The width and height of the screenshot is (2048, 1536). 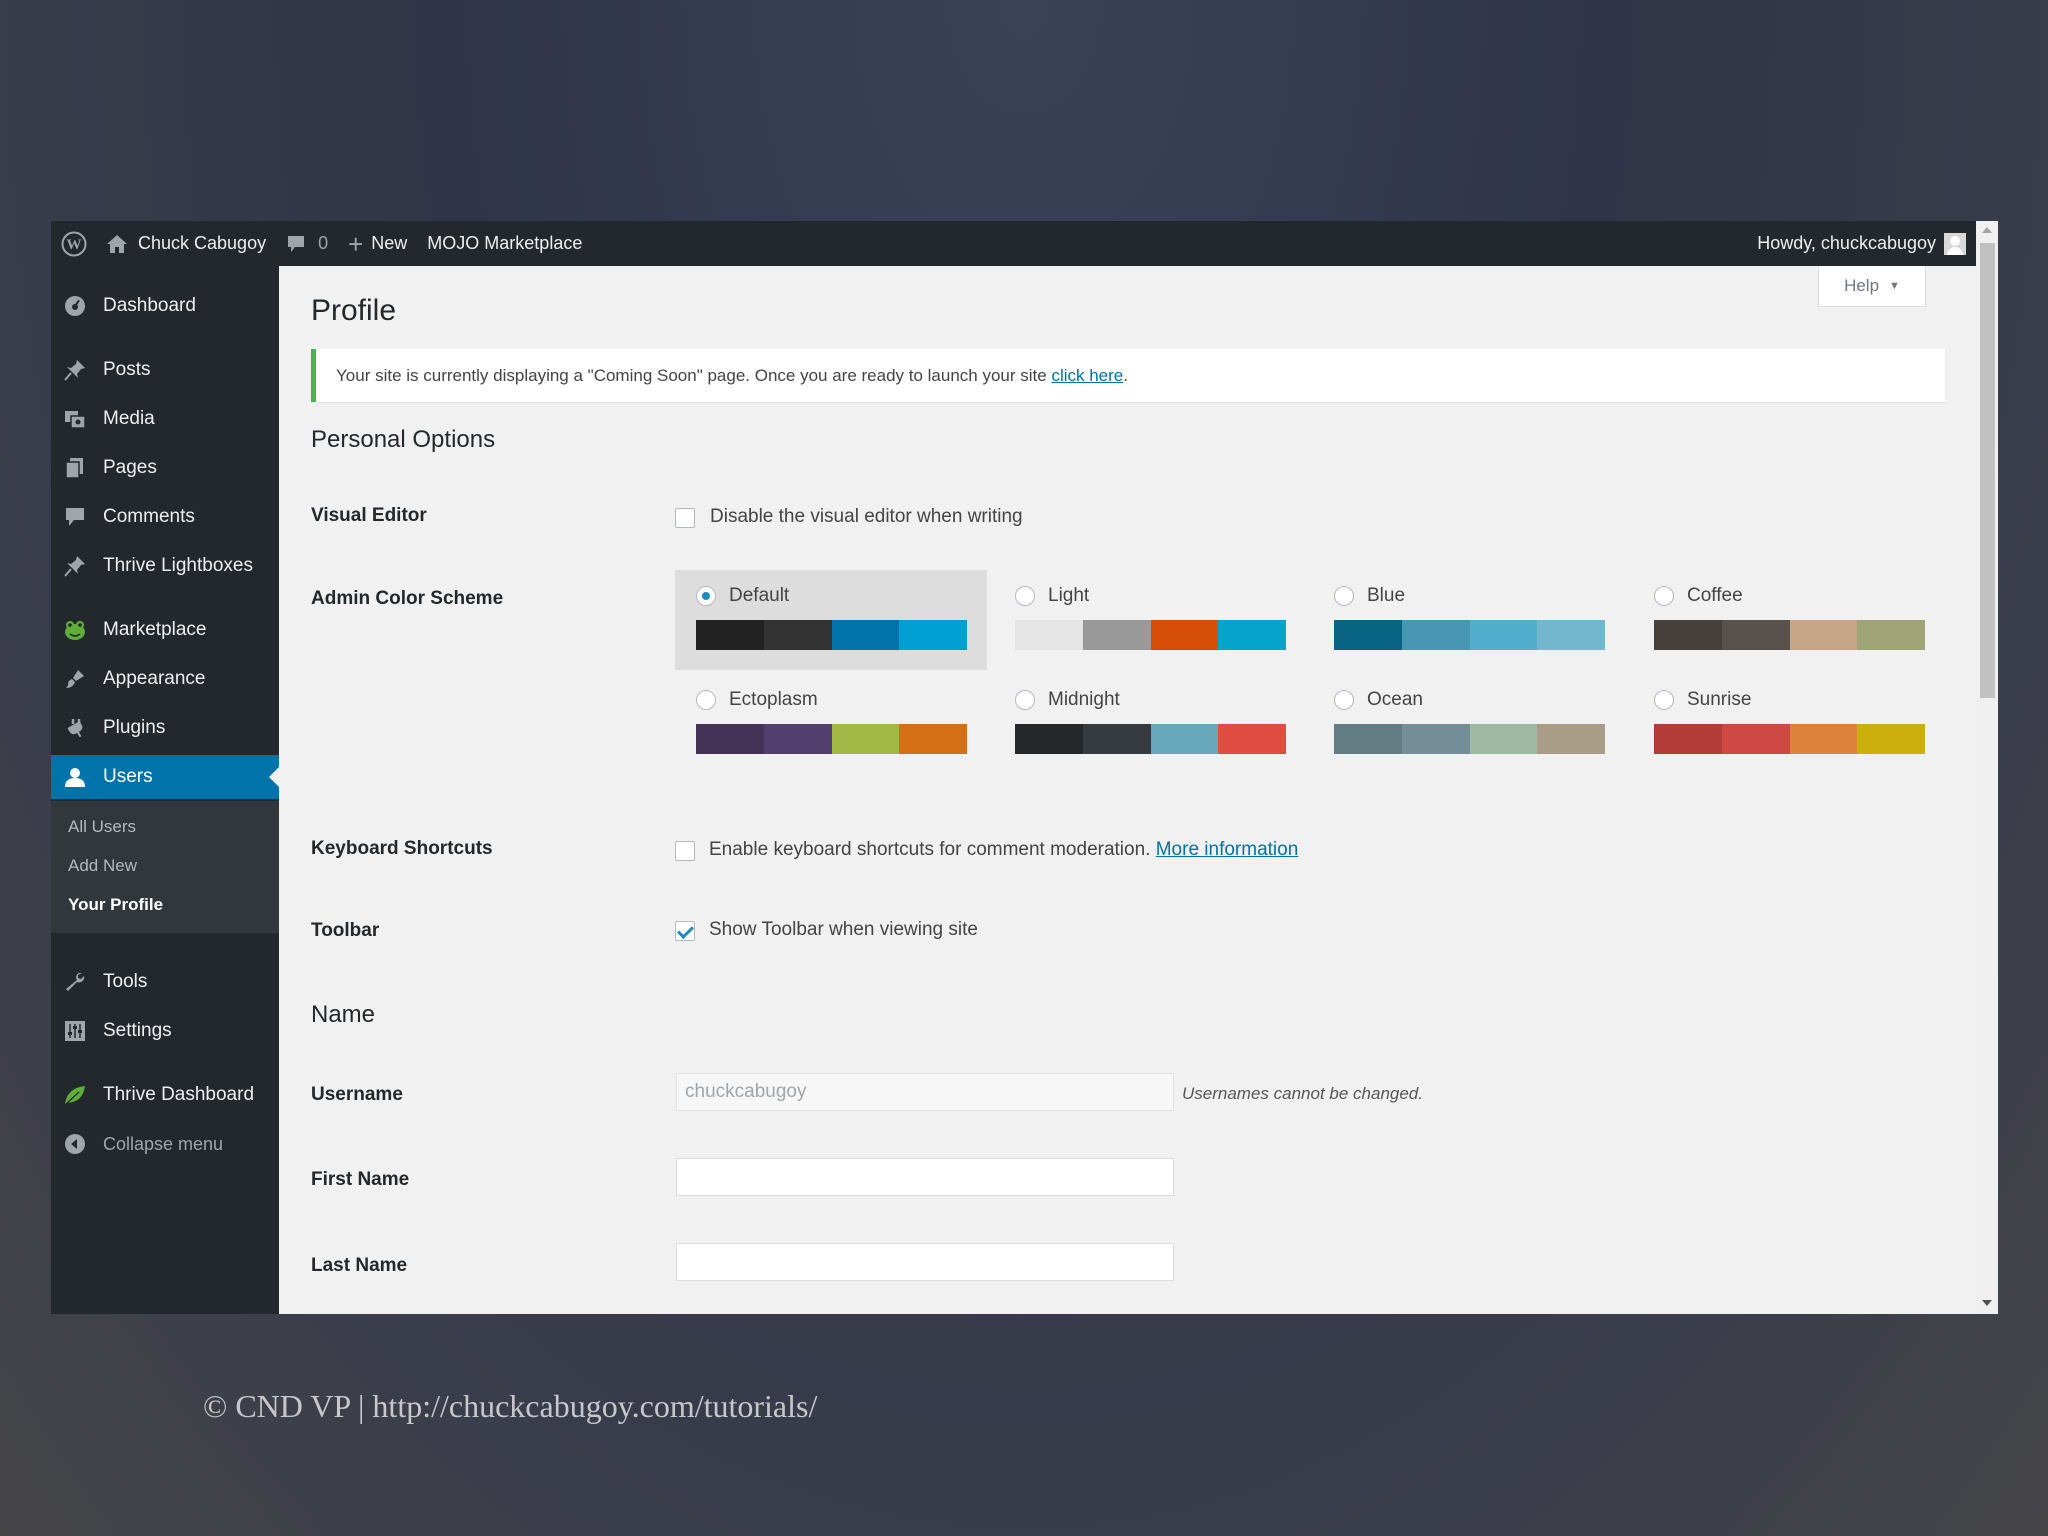 I want to click on color-scheme-option-light: Light, so click(x=1150, y=620).